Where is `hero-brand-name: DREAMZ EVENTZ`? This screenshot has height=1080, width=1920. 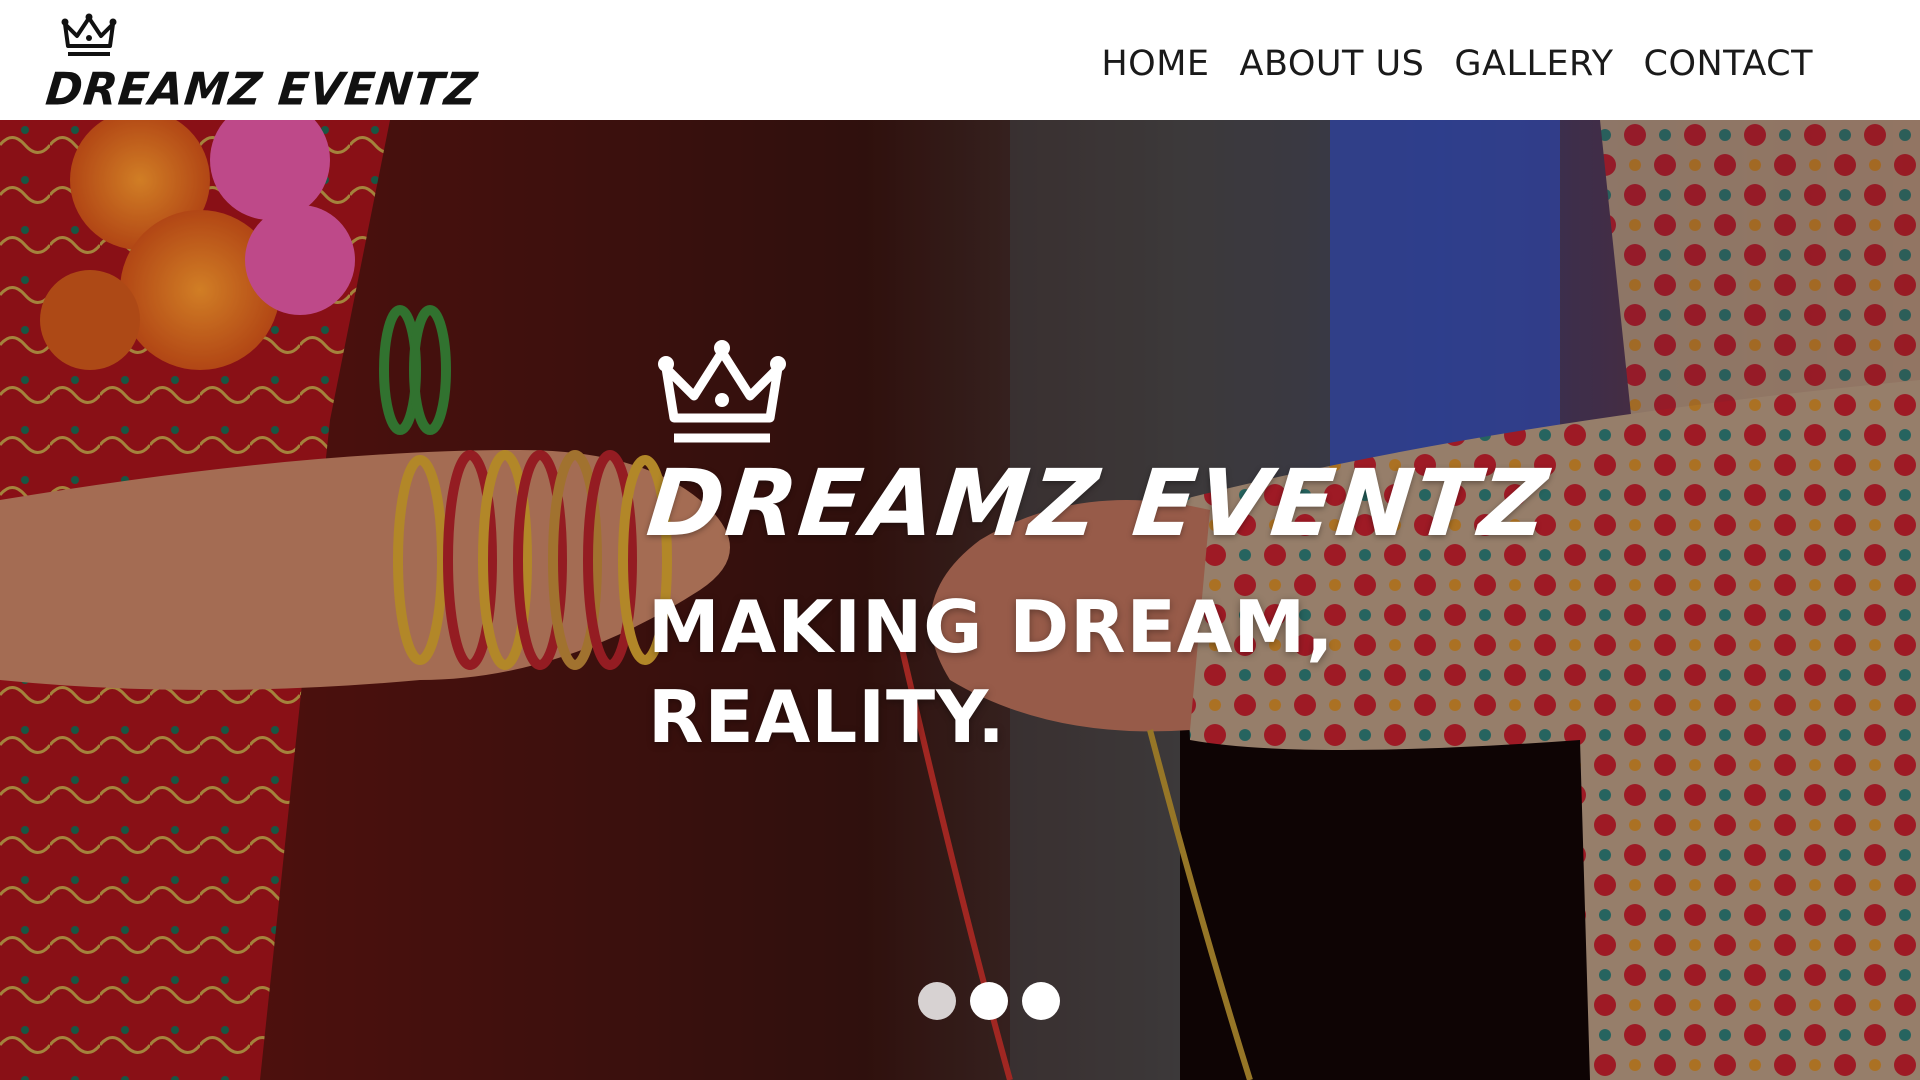 hero-brand-name: DREAMZ EVENTZ is located at coordinates (1098, 503).